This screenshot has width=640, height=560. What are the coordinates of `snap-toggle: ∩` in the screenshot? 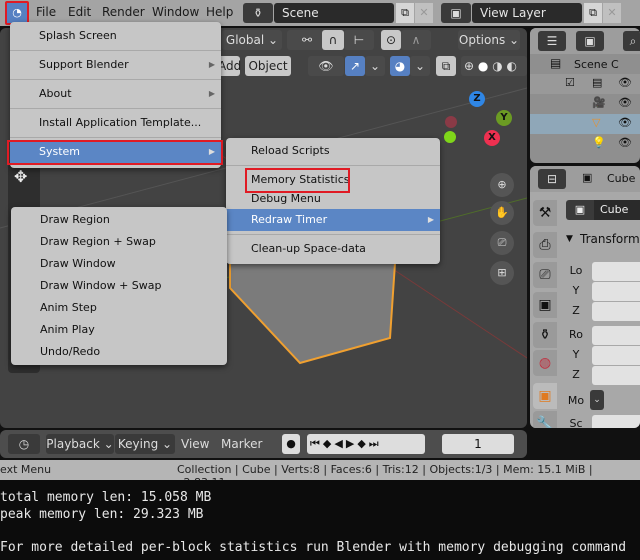 It's located at (333, 40).